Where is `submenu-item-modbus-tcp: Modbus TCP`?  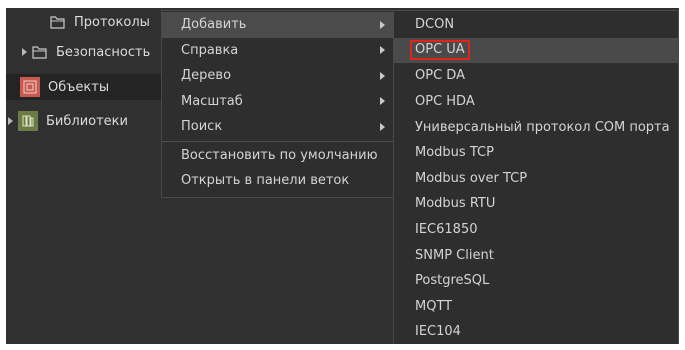
submenu-item-modbus-tcp: Modbus TCP is located at coordinates (536, 153).